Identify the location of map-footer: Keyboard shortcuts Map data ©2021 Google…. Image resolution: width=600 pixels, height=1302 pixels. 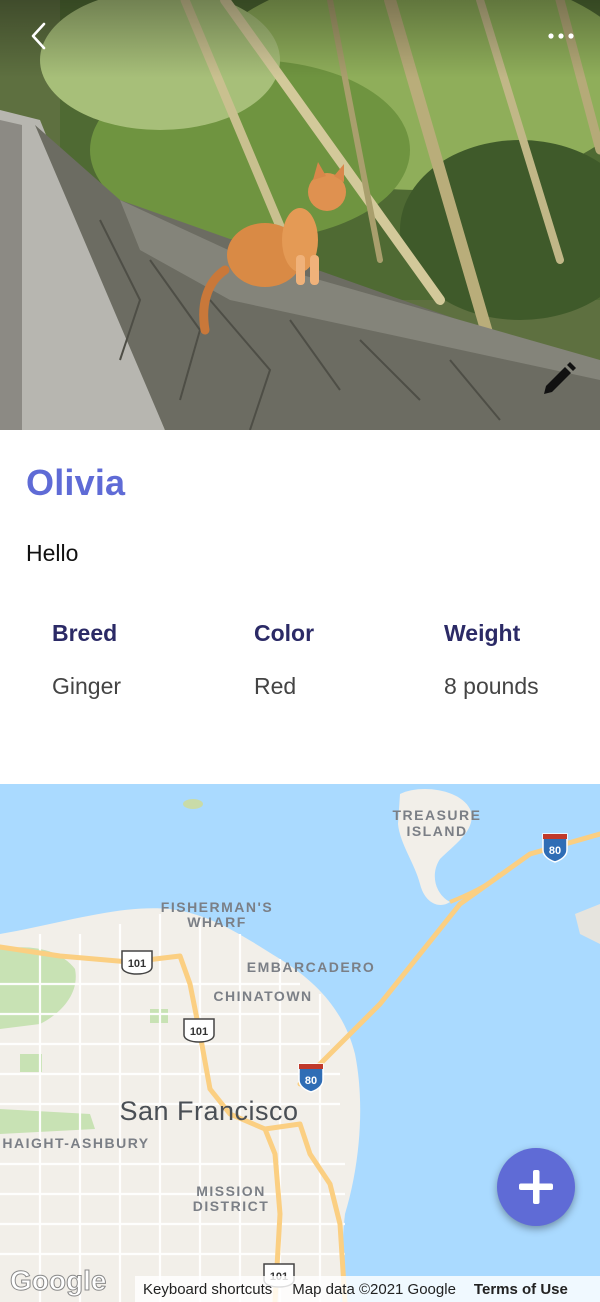
(367, 1289).